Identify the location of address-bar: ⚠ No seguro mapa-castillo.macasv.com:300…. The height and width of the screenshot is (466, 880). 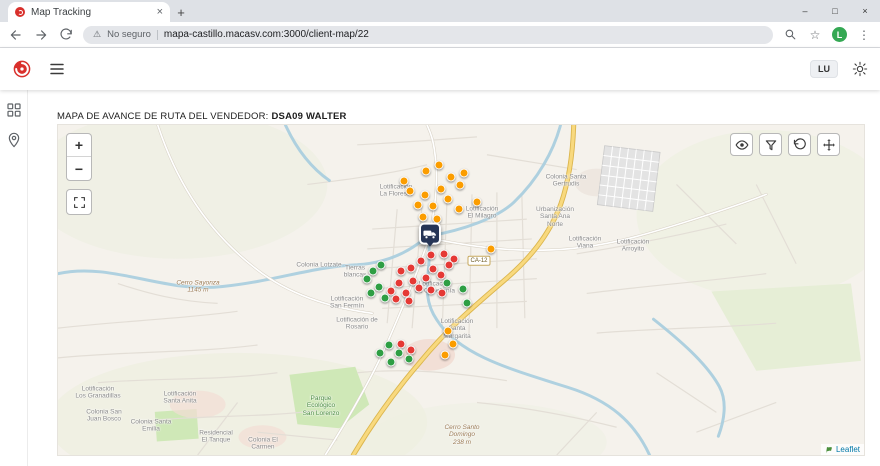
(428, 34).